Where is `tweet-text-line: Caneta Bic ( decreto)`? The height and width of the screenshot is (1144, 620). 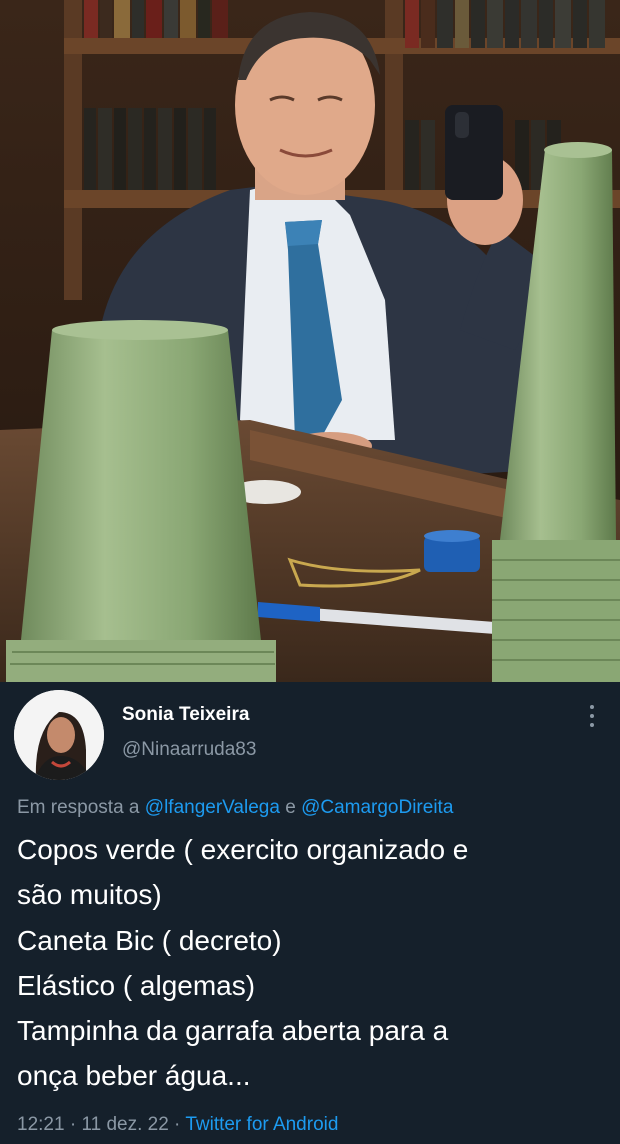 tweet-text-line: Caneta Bic ( decreto) is located at coordinates (149, 940).